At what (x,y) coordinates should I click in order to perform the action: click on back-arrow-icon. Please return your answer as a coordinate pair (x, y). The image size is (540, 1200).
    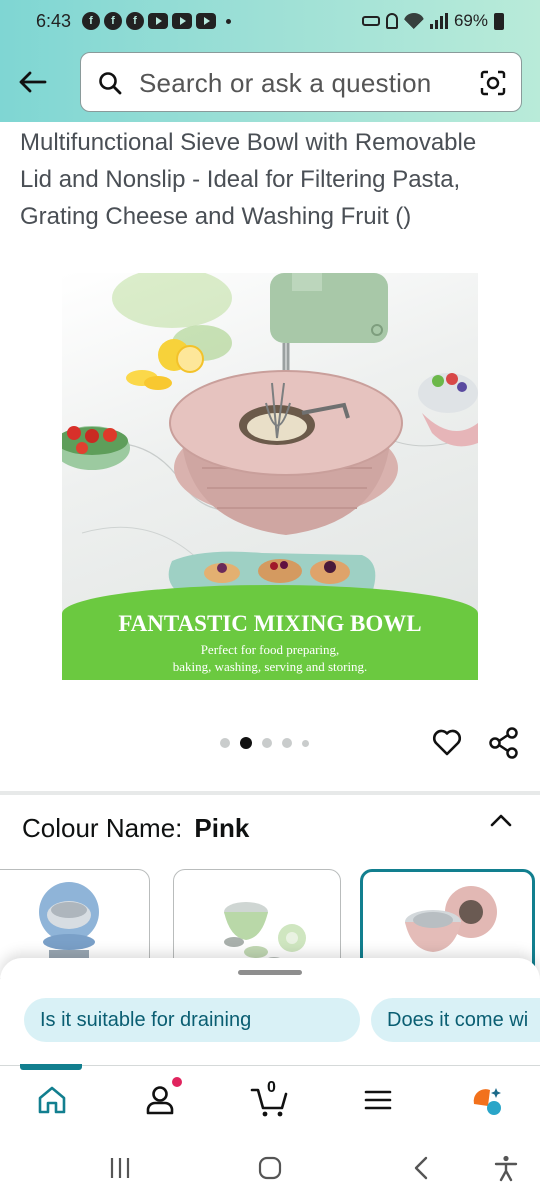
    Looking at the image, I should click on (33, 82).